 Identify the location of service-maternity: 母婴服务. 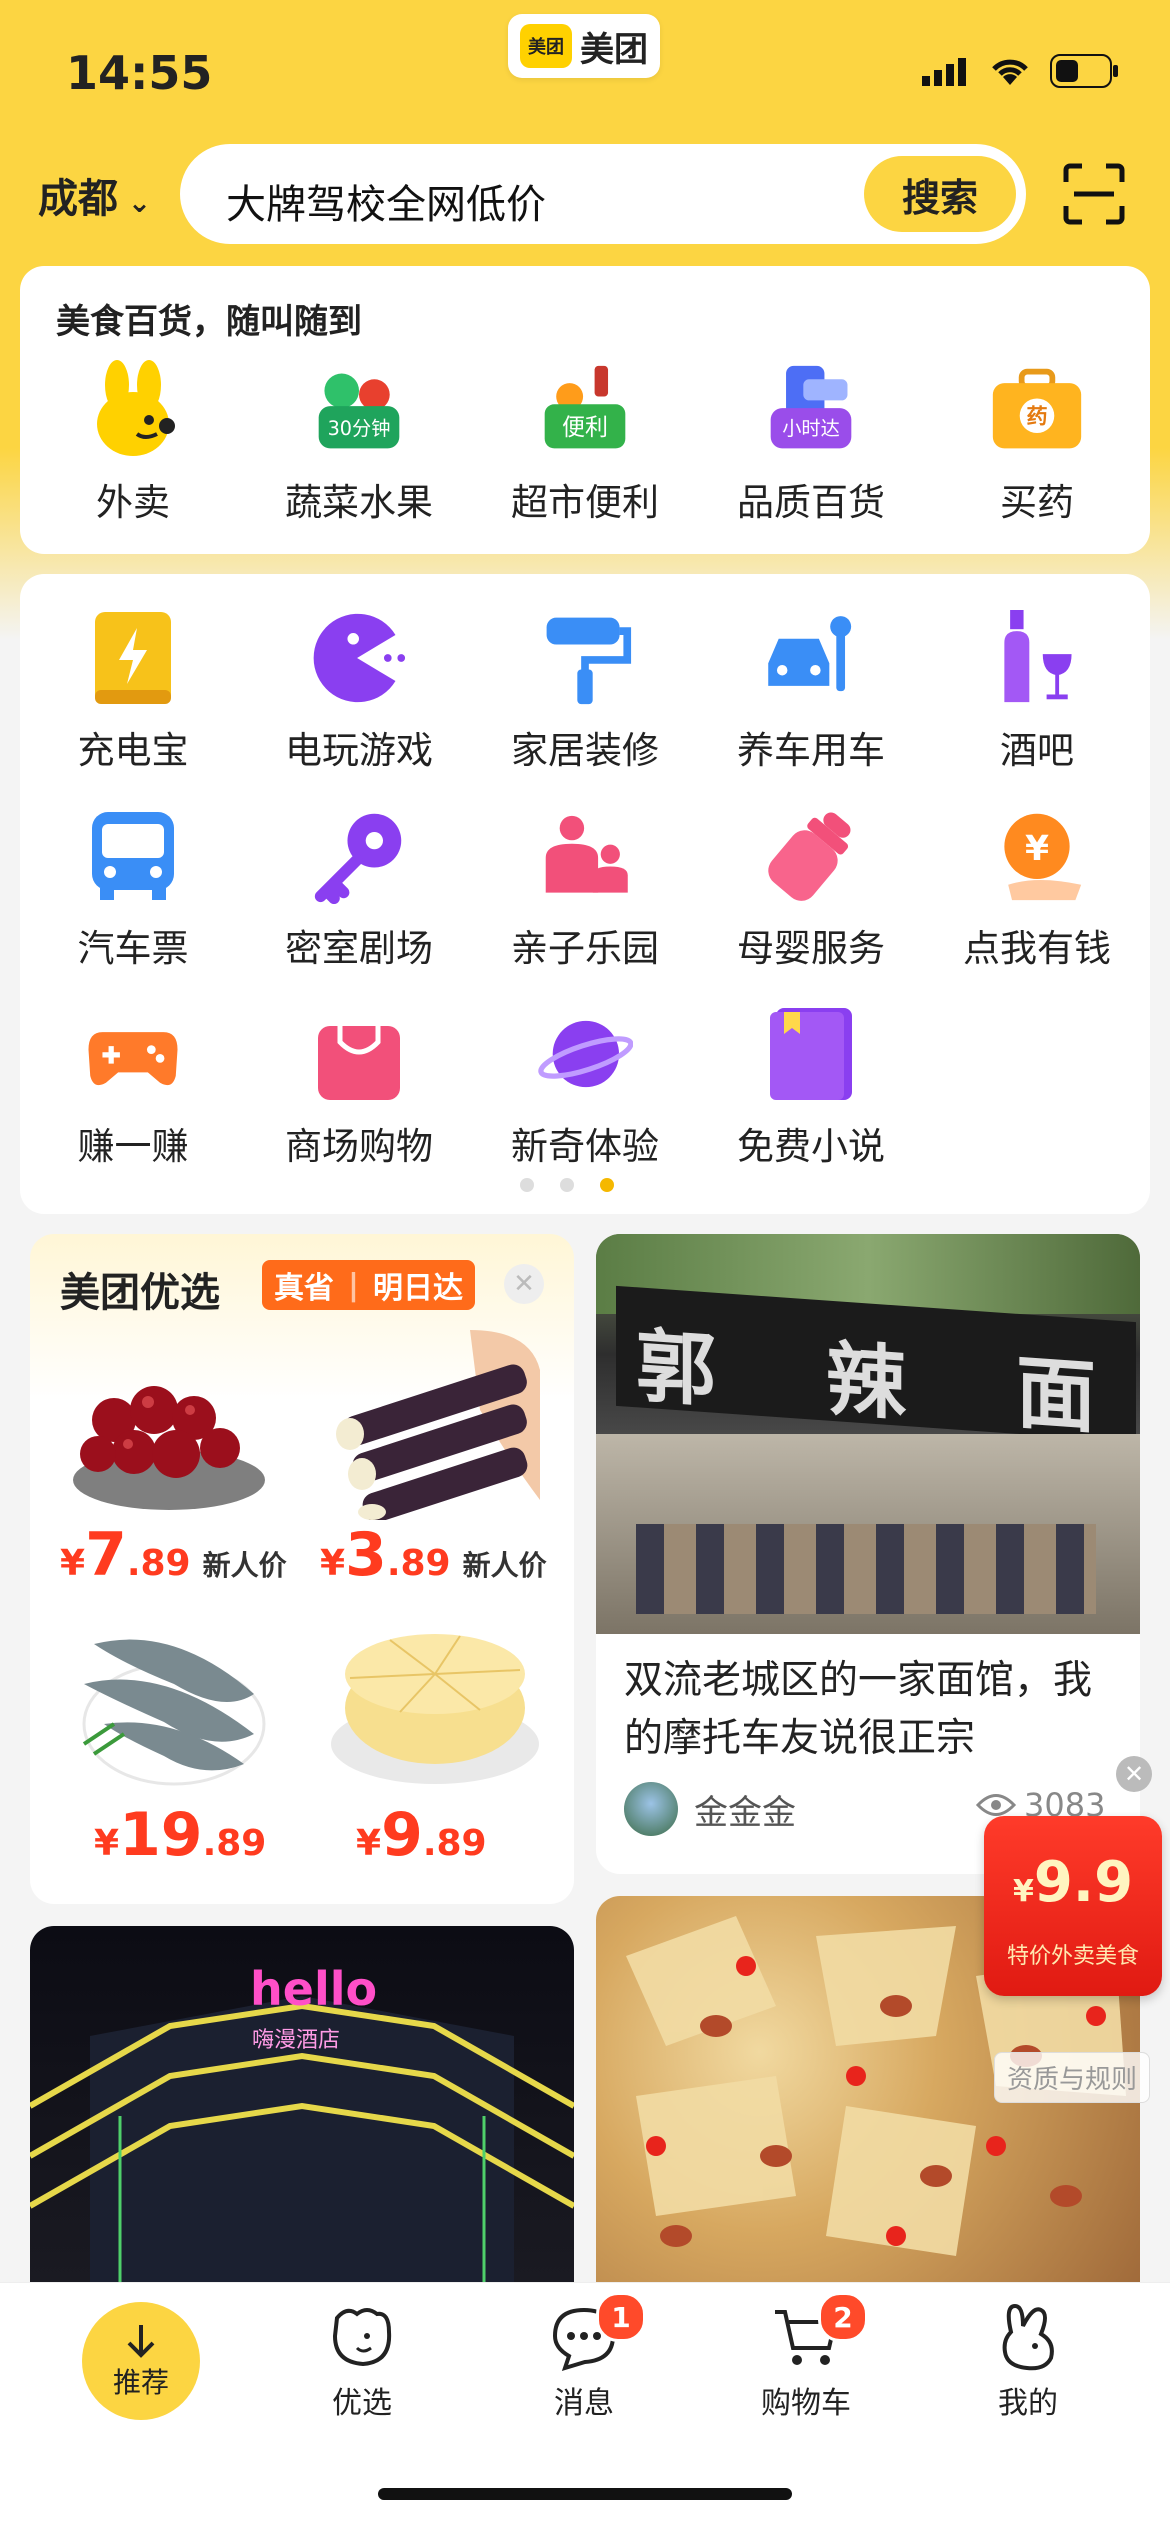
(811, 889).